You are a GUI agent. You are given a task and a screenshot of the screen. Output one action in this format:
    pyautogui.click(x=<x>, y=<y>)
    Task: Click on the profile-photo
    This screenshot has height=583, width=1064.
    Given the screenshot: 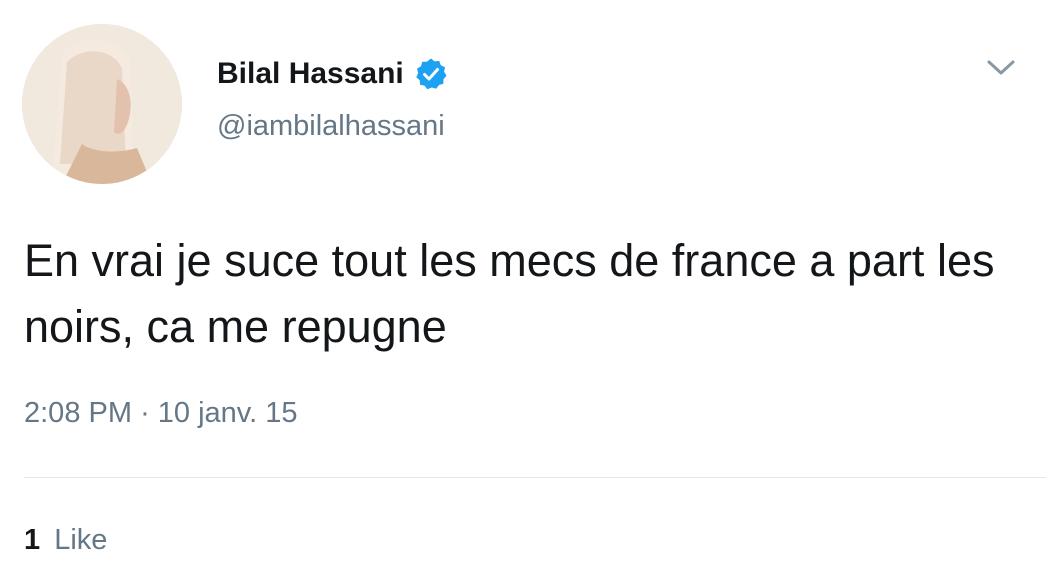 What is the action you would take?
    pyautogui.click(x=102, y=104)
    